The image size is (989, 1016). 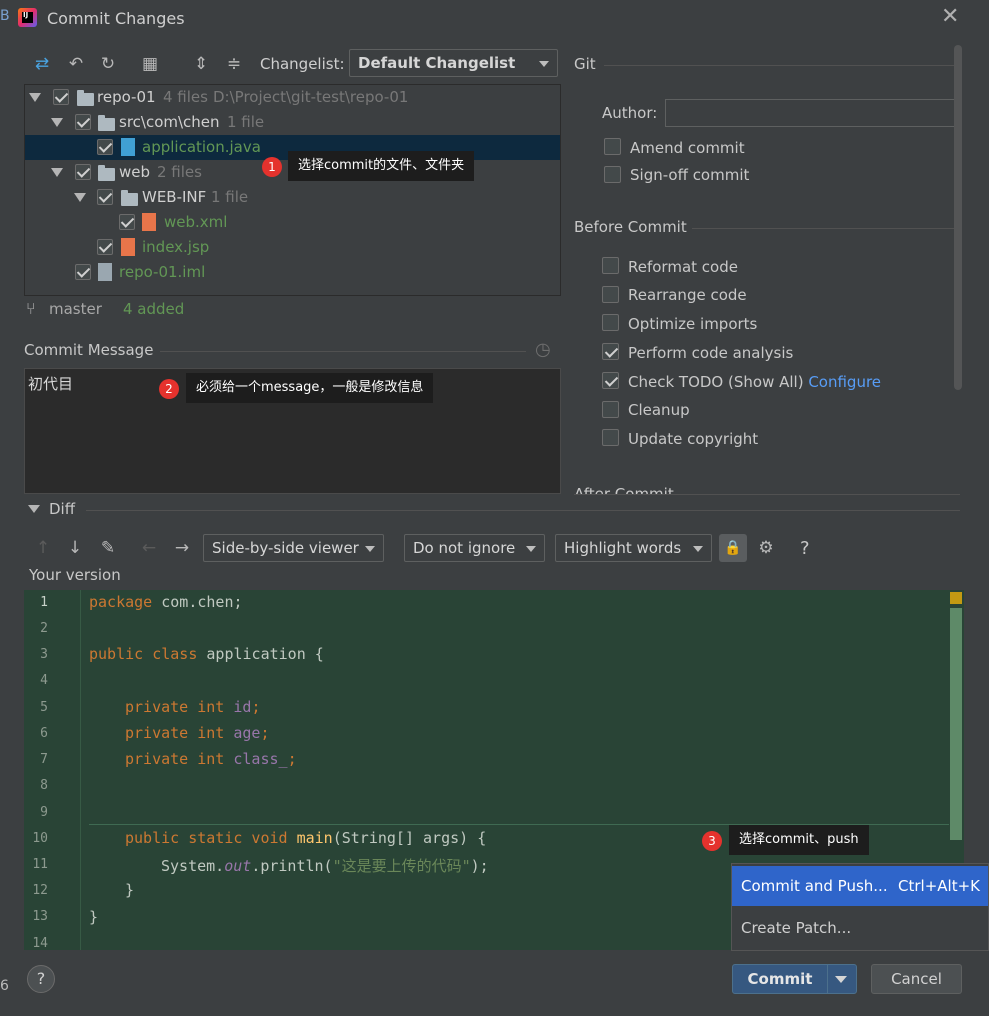 I want to click on changelist-select: Default Changelist, so click(x=453, y=63).